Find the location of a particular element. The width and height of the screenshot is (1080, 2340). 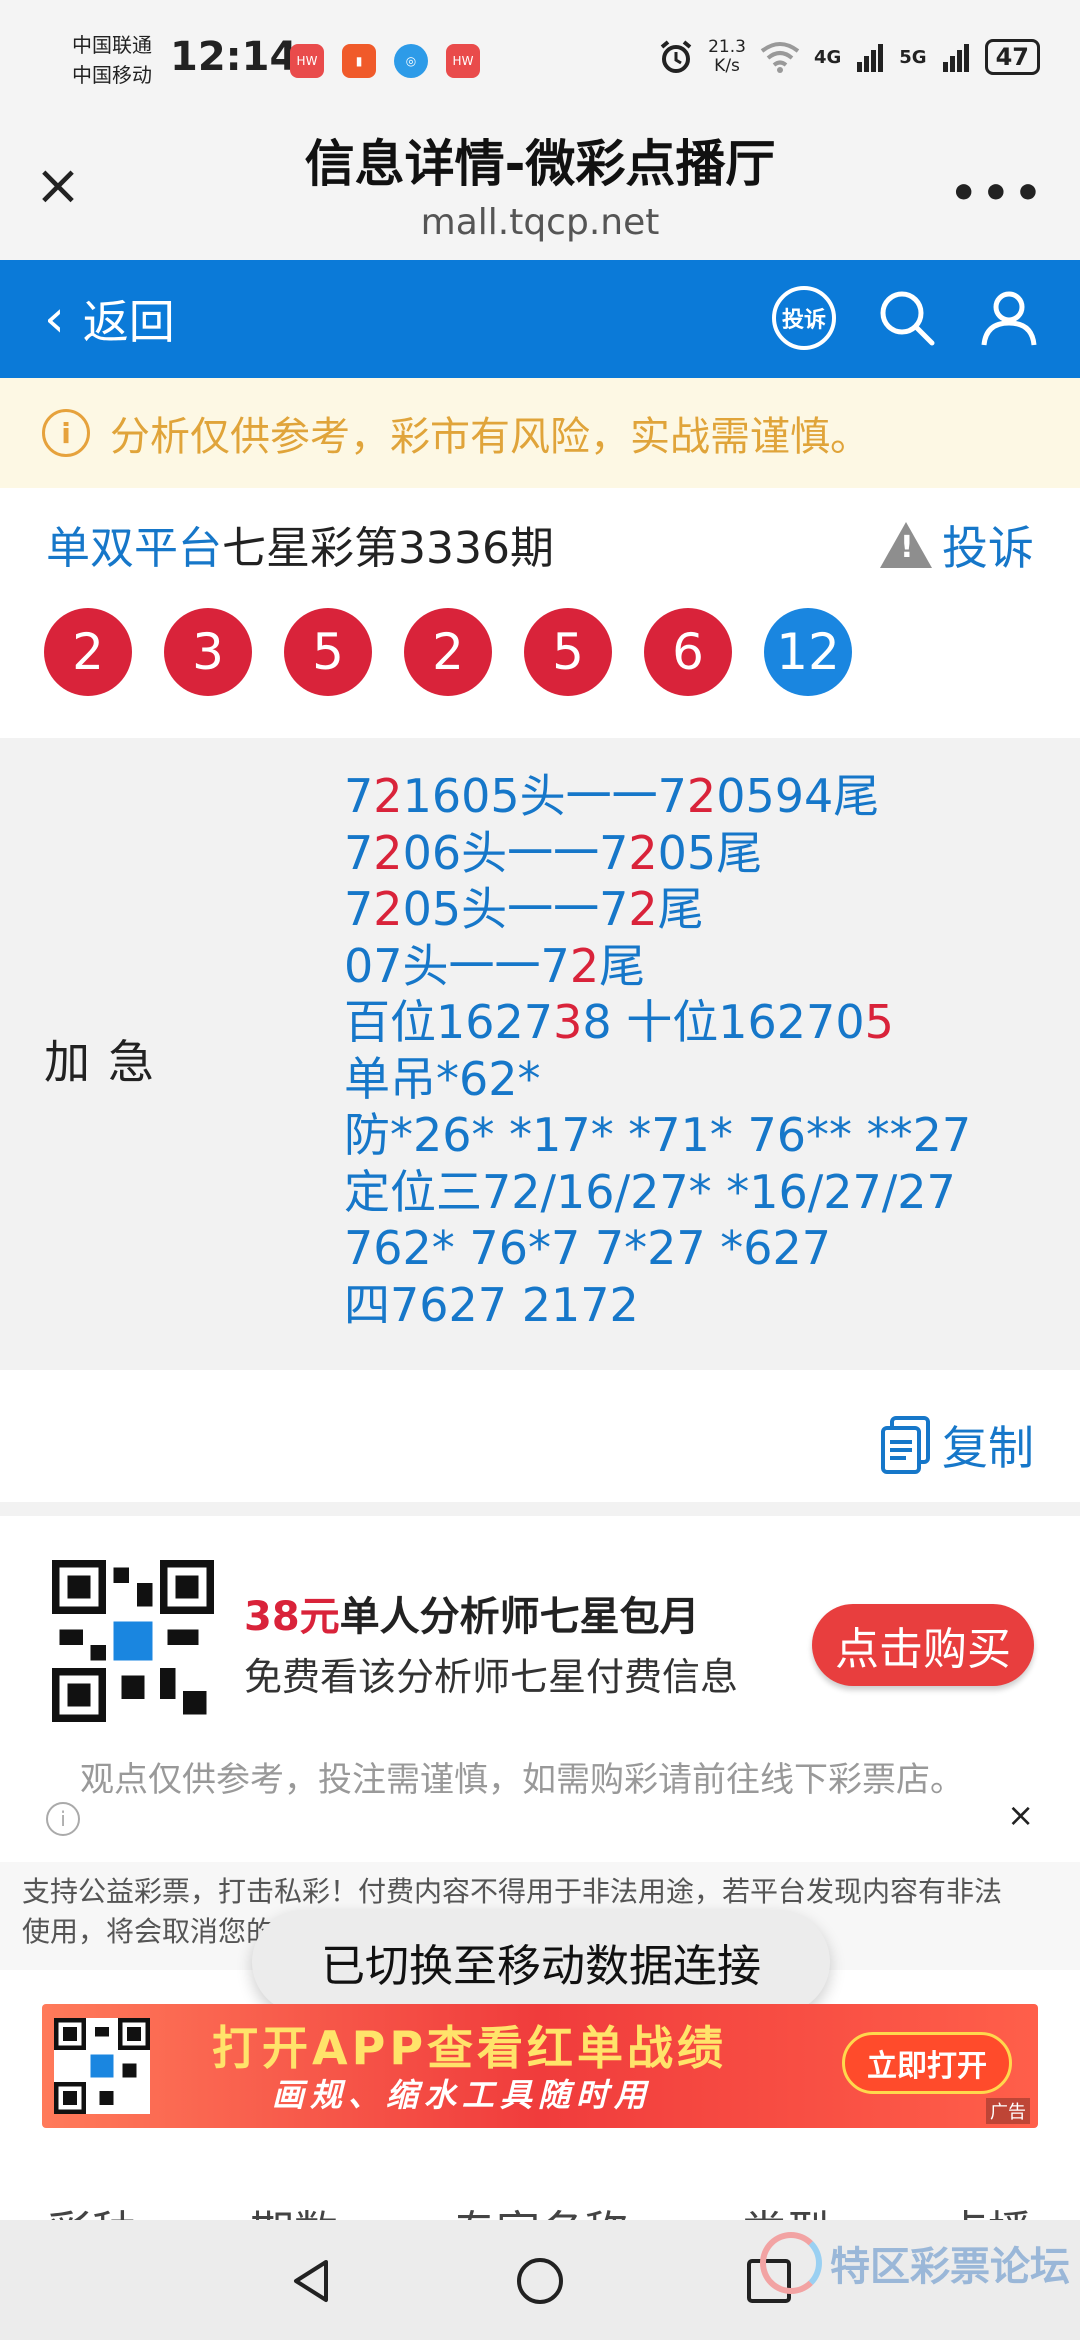

prediction-line: 四7627 2172 is located at coordinates (657, 1305).